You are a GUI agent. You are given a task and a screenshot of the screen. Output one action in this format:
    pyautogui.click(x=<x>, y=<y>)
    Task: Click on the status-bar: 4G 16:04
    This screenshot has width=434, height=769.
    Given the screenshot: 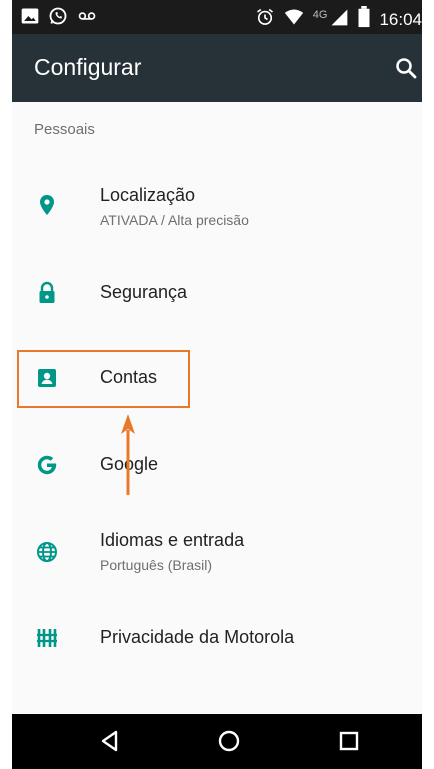 What is the action you would take?
    pyautogui.click(x=217, y=17)
    